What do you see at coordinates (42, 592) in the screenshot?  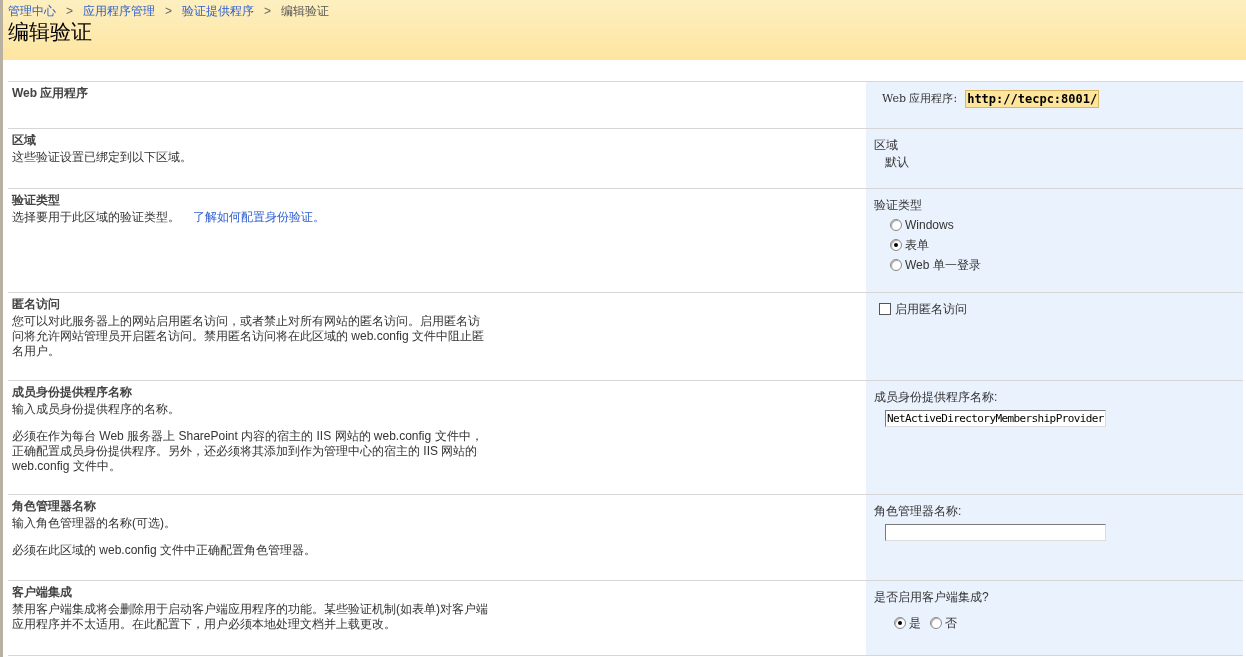 I see `section-title: 客户端集成` at bounding box center [42, 592].